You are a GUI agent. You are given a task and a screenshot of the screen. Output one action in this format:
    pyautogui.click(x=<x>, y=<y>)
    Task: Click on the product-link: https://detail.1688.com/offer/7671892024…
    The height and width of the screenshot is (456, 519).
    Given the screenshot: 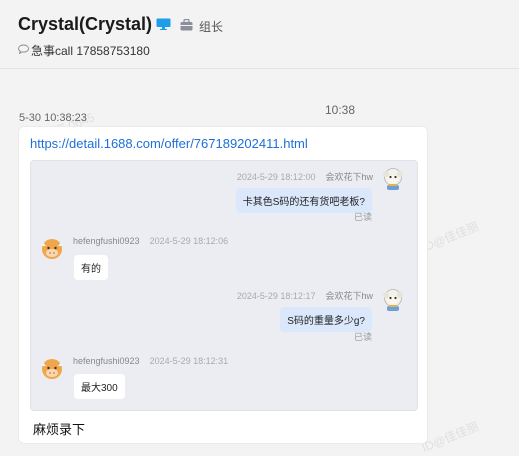 What is the action you would take?
    pyautogui.click(x=169, y=143)
    